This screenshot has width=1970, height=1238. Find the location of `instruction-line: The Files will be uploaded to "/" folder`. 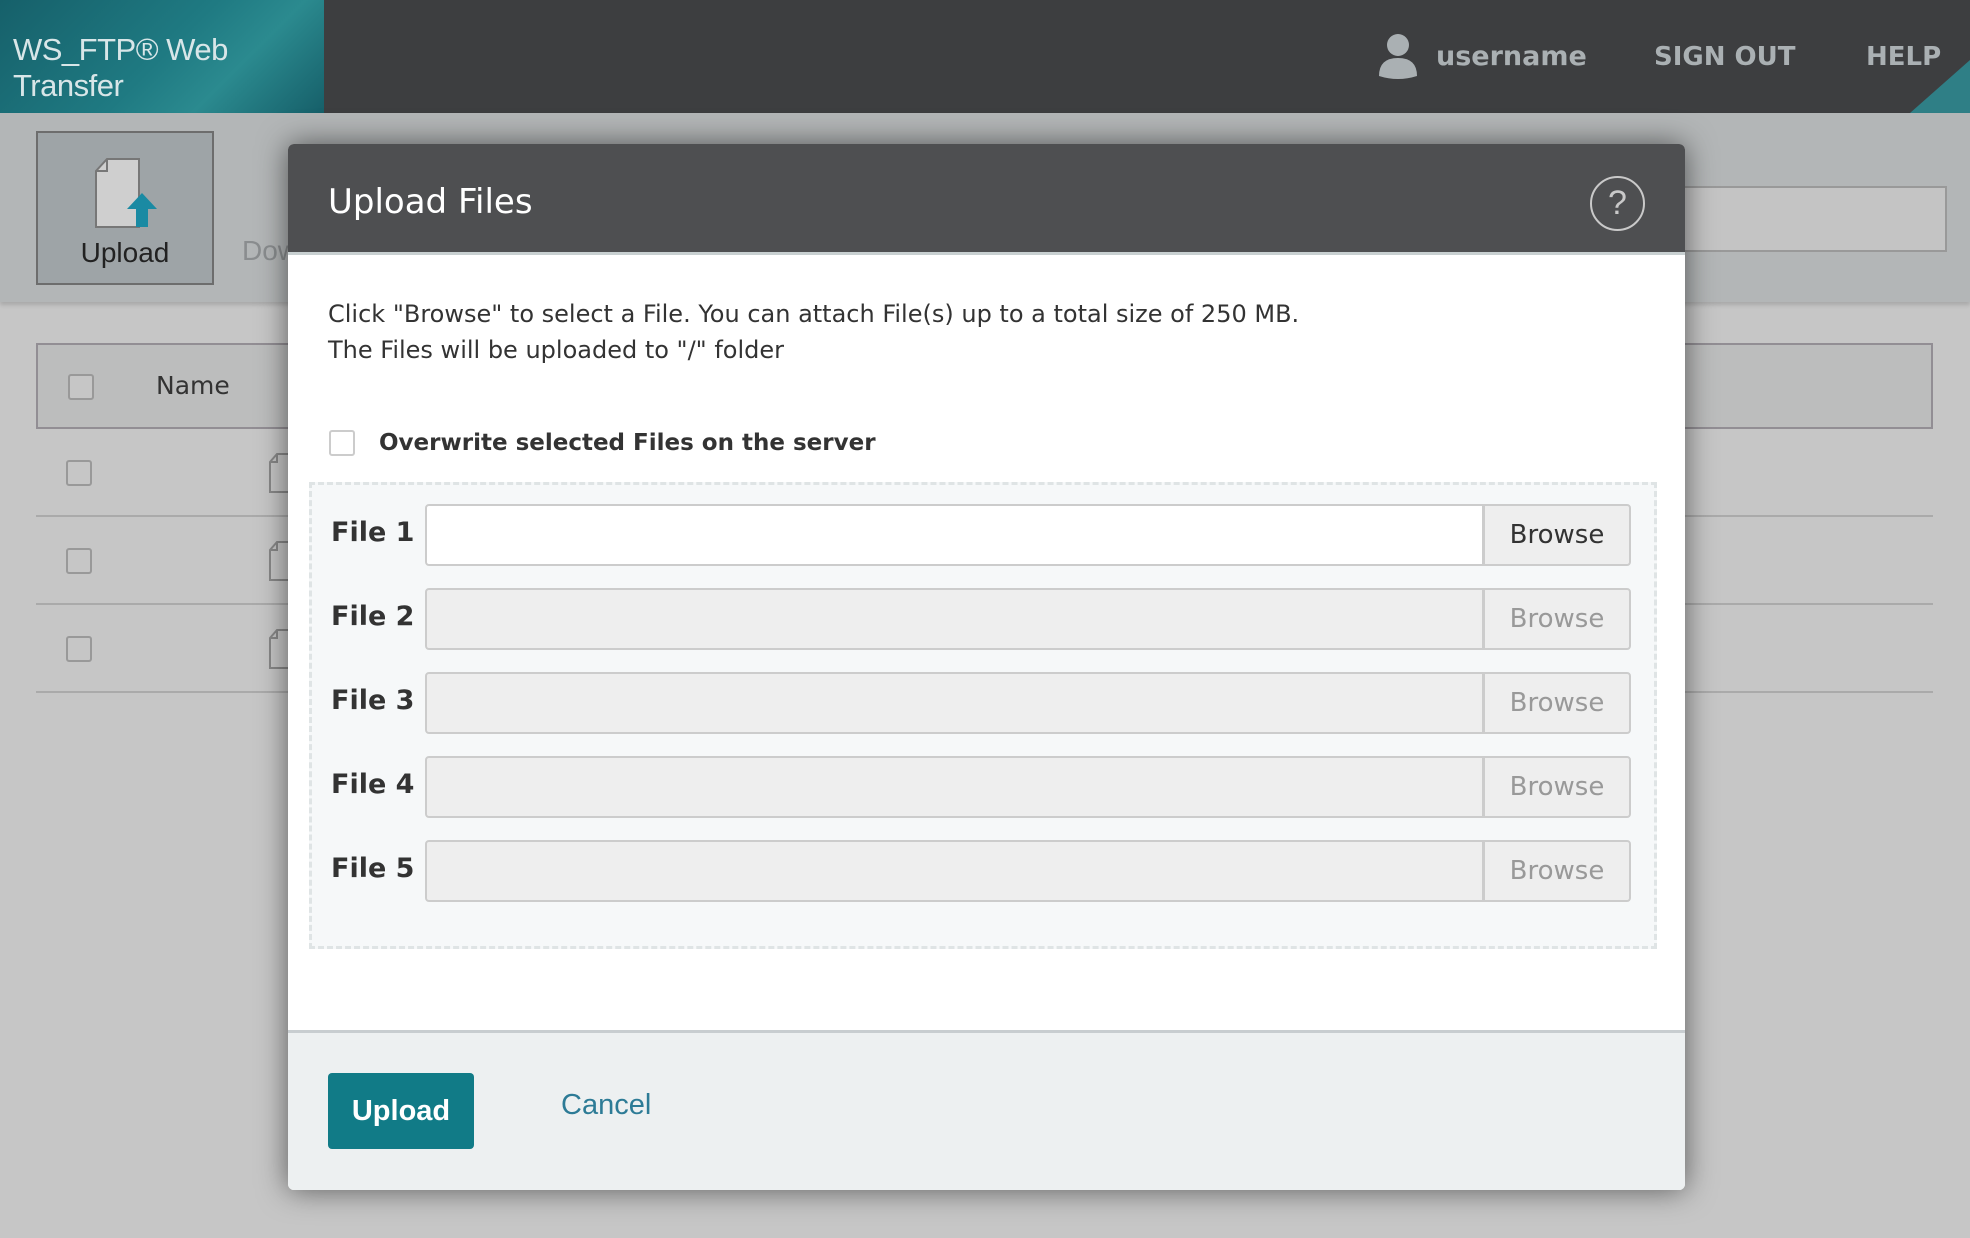

instruction-line: The Files will be uploaded to "/" folder is located at coordinates (556, 350).